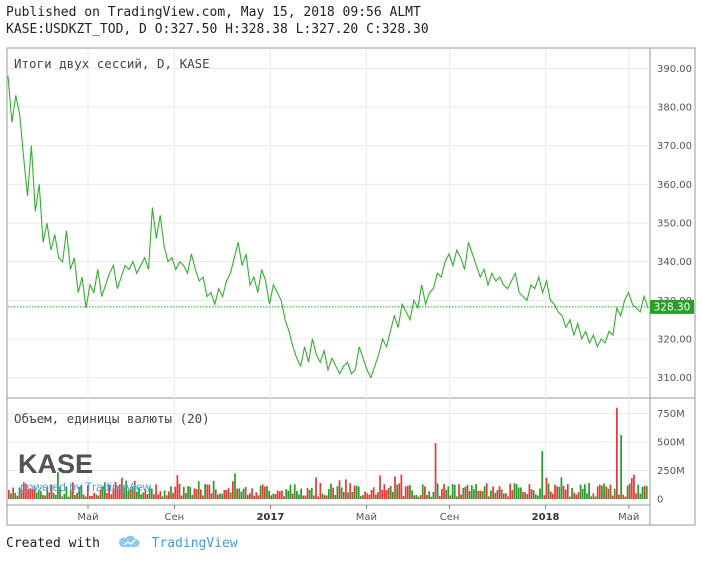  What do you see at coordinates (672, 308) in the screenshot?
I see `svg-text: 328.30` at bounding box center [672, 308].